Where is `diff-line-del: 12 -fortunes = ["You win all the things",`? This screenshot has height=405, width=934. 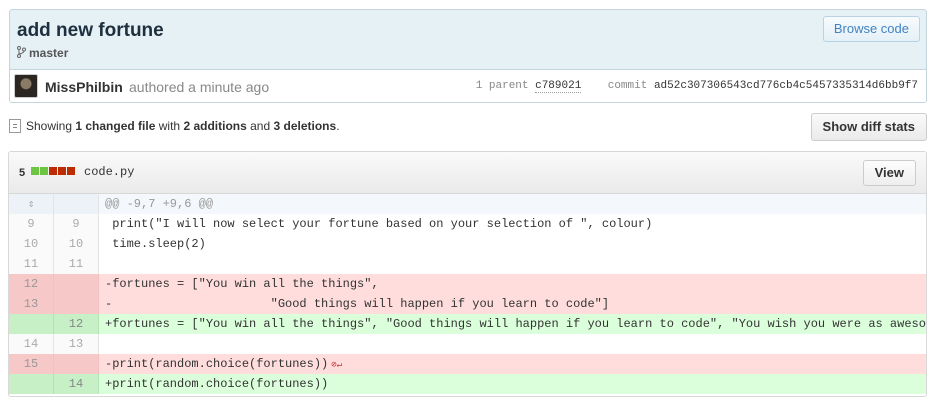 diff-line-del: 12 -fortunes = ["You win all the things", is located at coordinates (467, 284).